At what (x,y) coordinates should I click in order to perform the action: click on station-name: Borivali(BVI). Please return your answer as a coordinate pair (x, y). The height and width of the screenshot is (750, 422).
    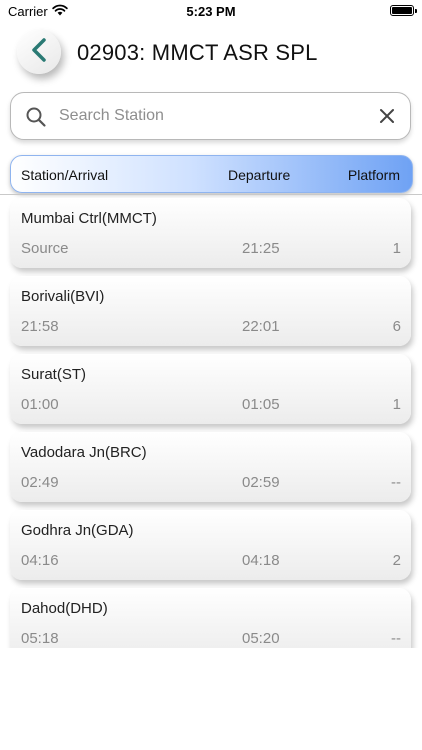
    Looking at the image, I should click on (63, 296).